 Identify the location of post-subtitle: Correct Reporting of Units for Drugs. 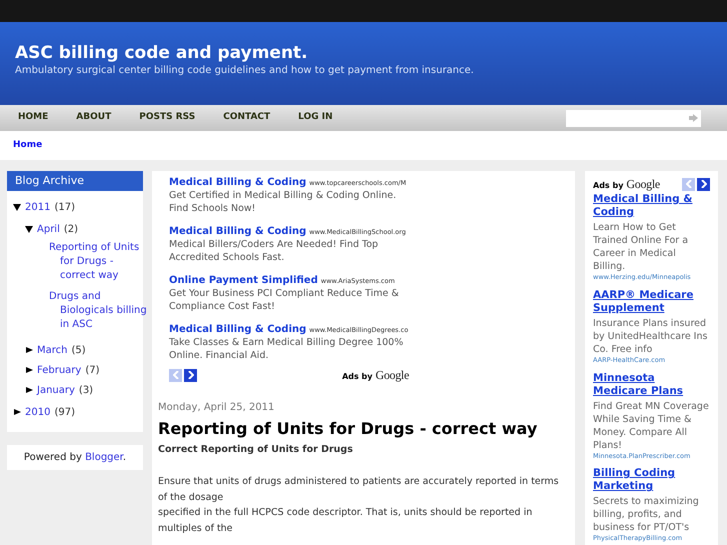
(256, 450).